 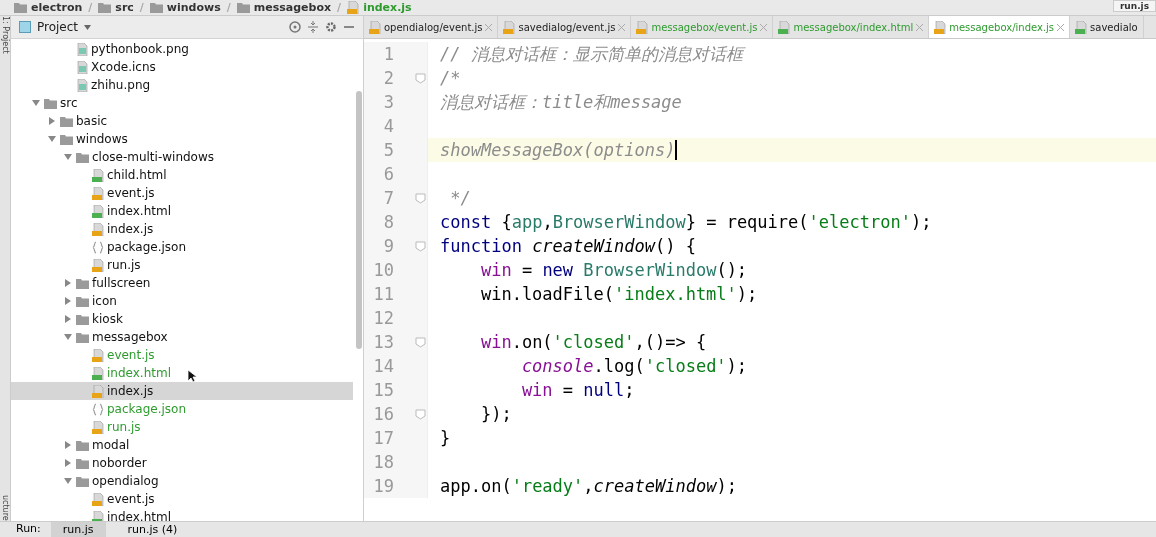 What do you see at coordinates (495, 414) in the screenshot?
I see `code-line: });` at bounding box center [495, 414].